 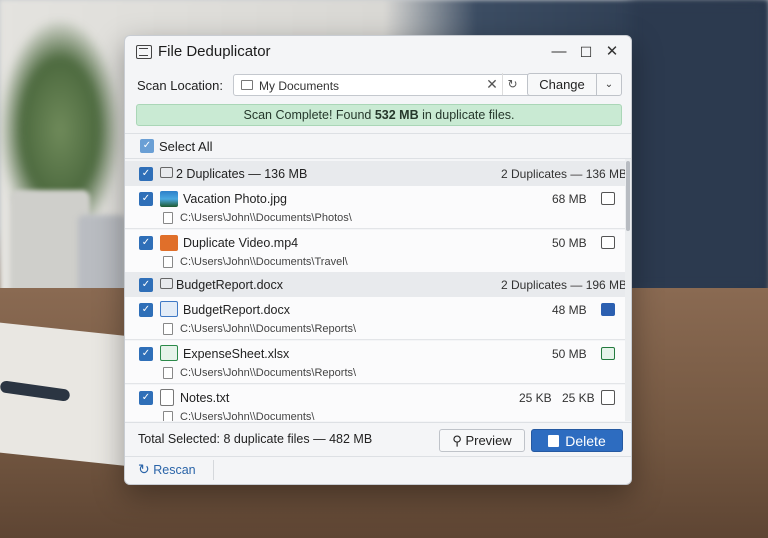 I want to click on select-all-label: Select All, so click(x=186, y=146).